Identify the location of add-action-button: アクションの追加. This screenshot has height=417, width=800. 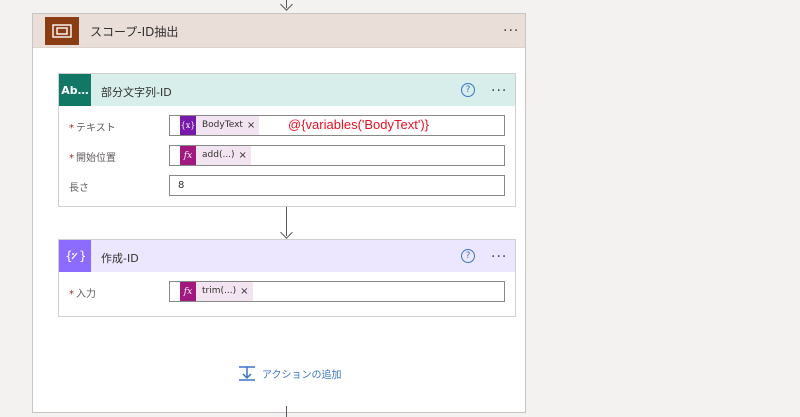
(290, 373).